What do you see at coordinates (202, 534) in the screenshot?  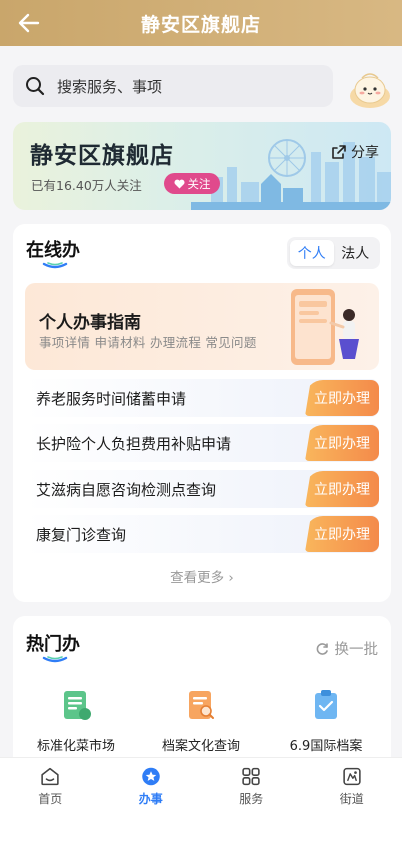 I see `service-item: 康复门诊查询 立即办理` at bounding box center [202, 534].